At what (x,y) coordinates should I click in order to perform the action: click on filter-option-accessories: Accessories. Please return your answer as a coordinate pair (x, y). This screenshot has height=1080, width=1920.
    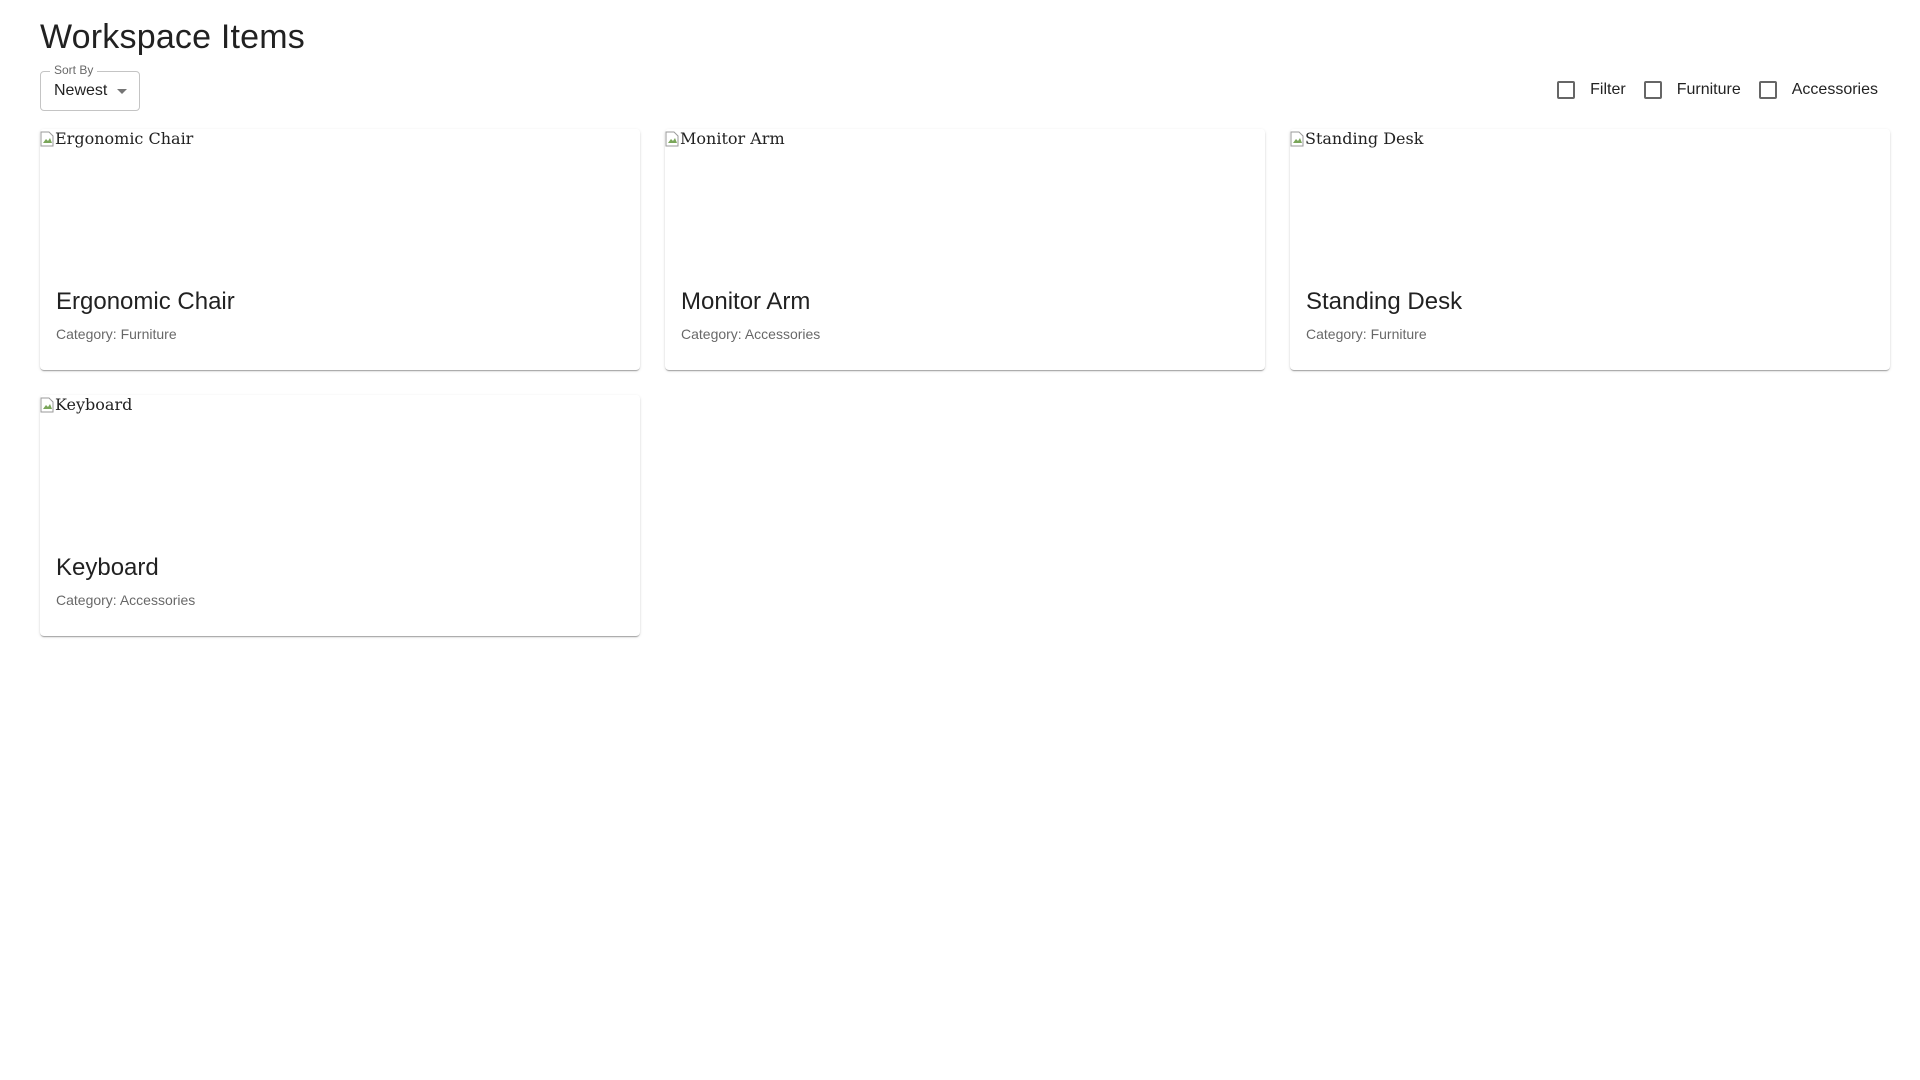
    Looking at the image, I should click on (1818, 90).